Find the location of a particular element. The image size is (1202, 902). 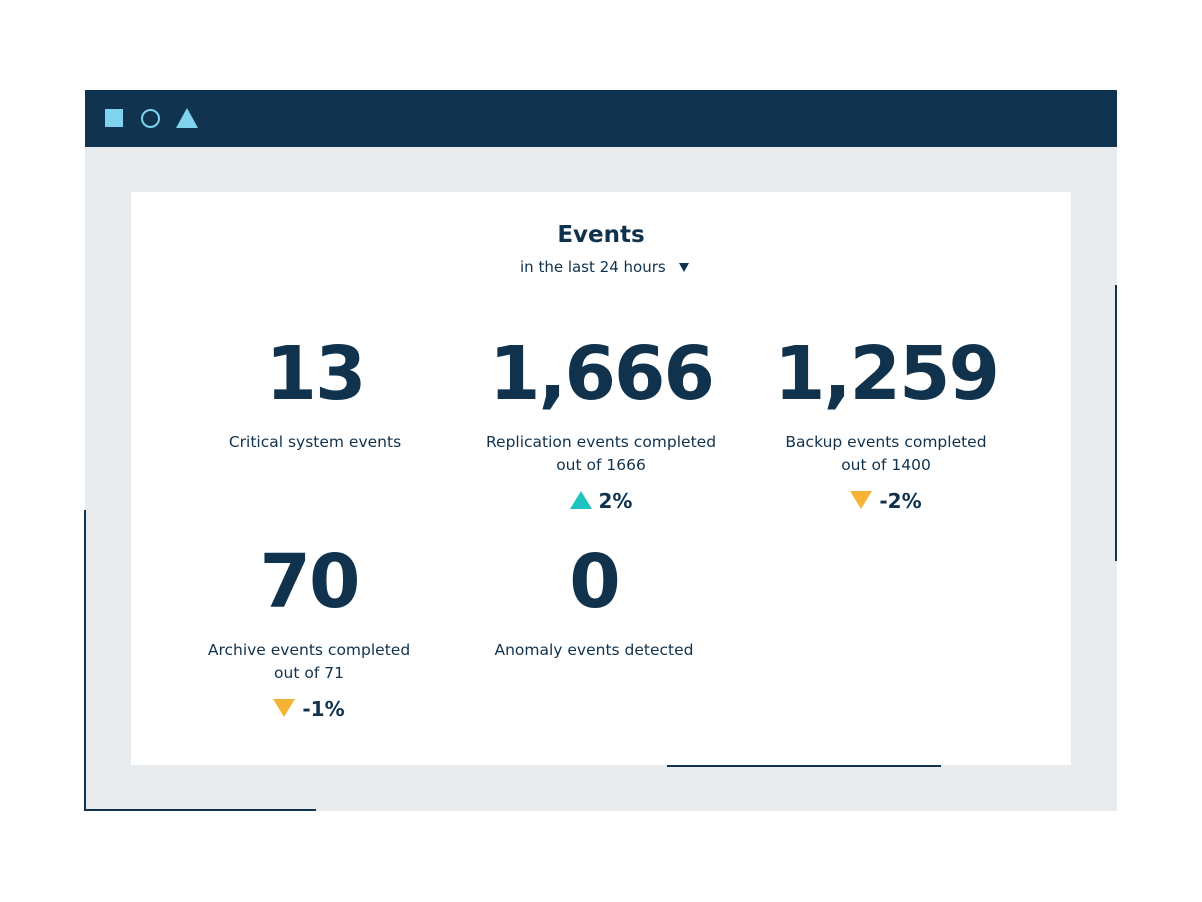

stat-value: 13 is located at coordinates (316, 374).